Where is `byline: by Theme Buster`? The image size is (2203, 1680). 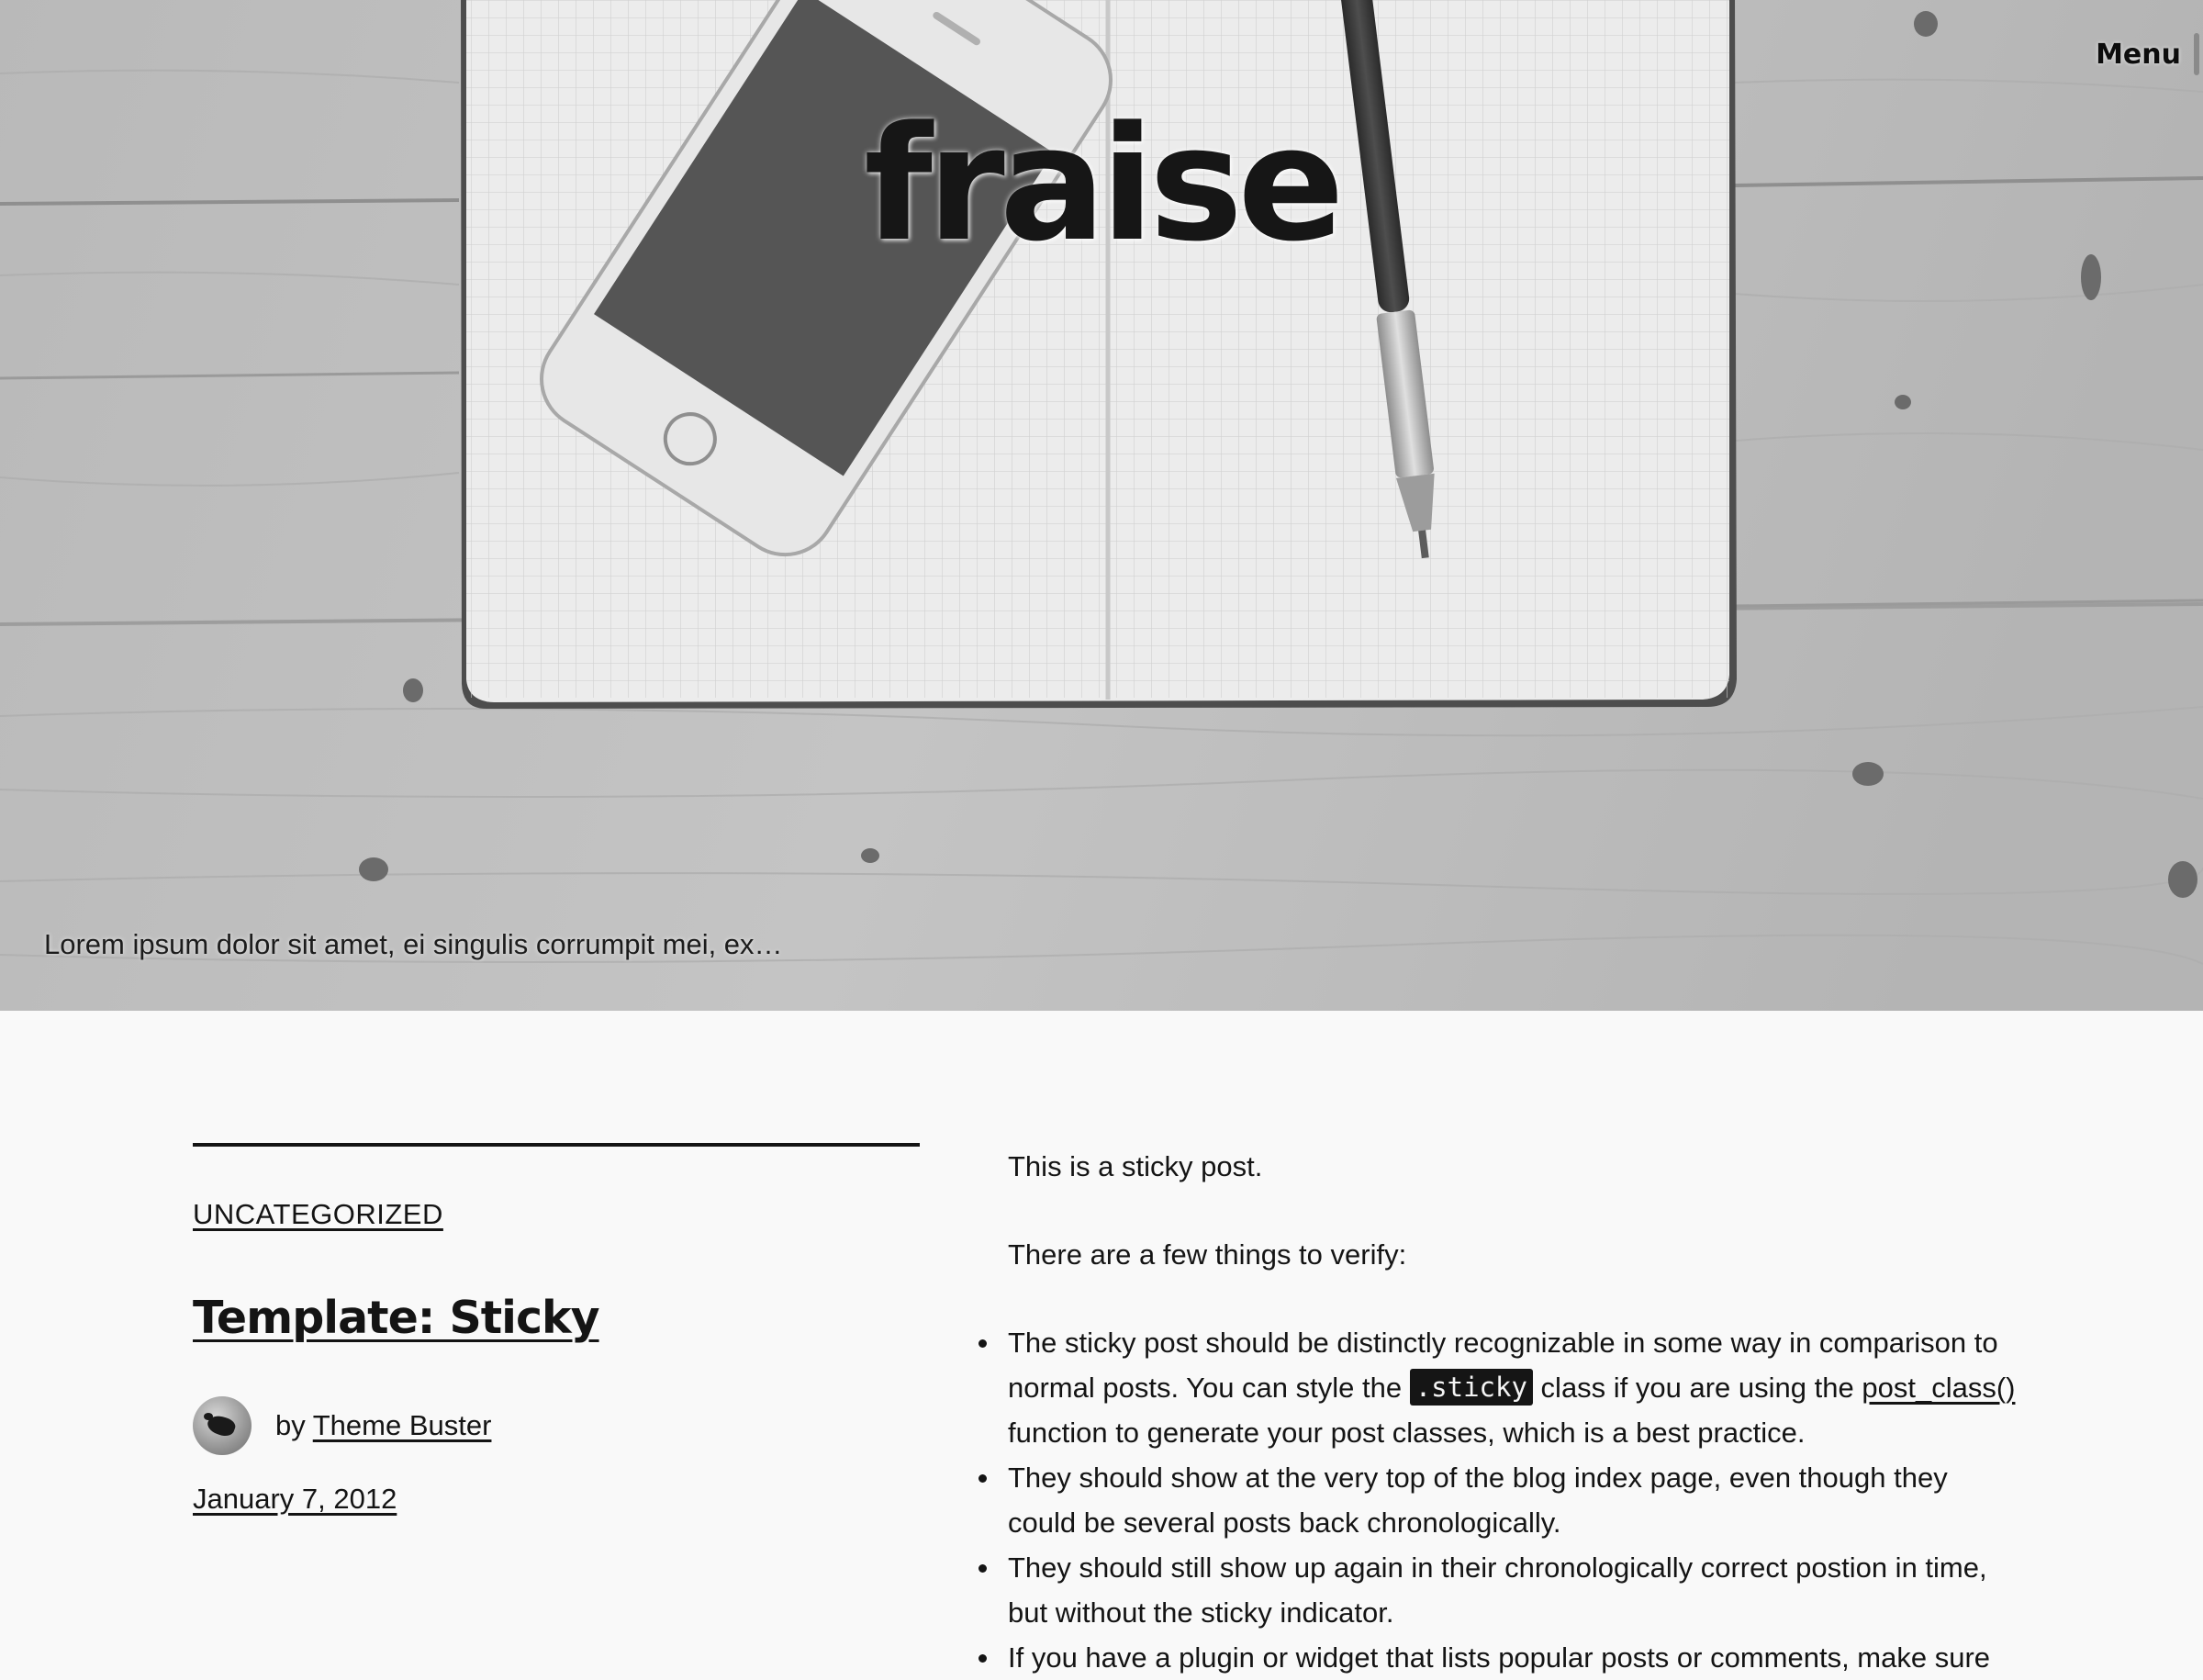 byline: by Theme Buster is located at coordinates (556, 1425).